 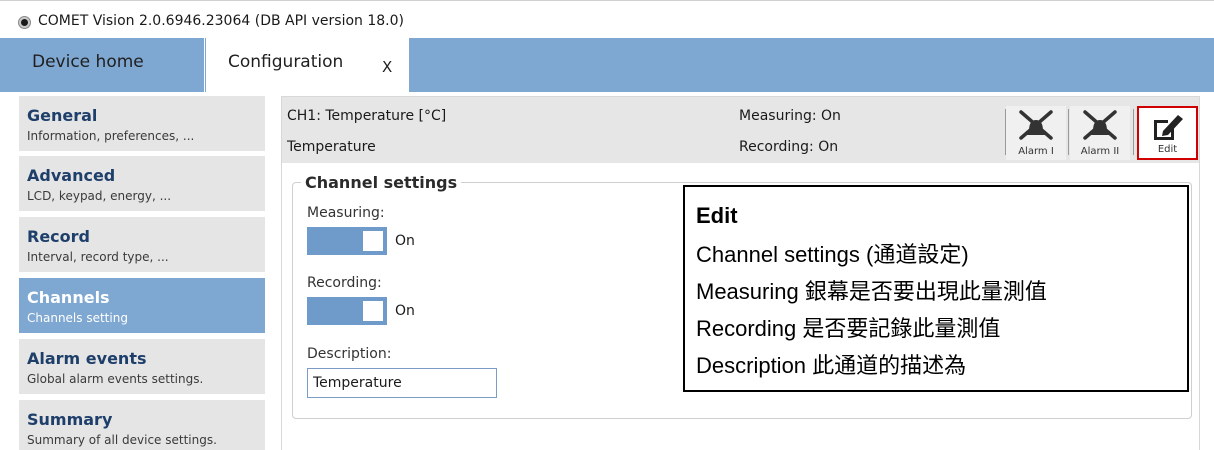 What do you see at coordinates (402, 383) in the screenshot?
I see `description-field` at bounding box center [402, 383].